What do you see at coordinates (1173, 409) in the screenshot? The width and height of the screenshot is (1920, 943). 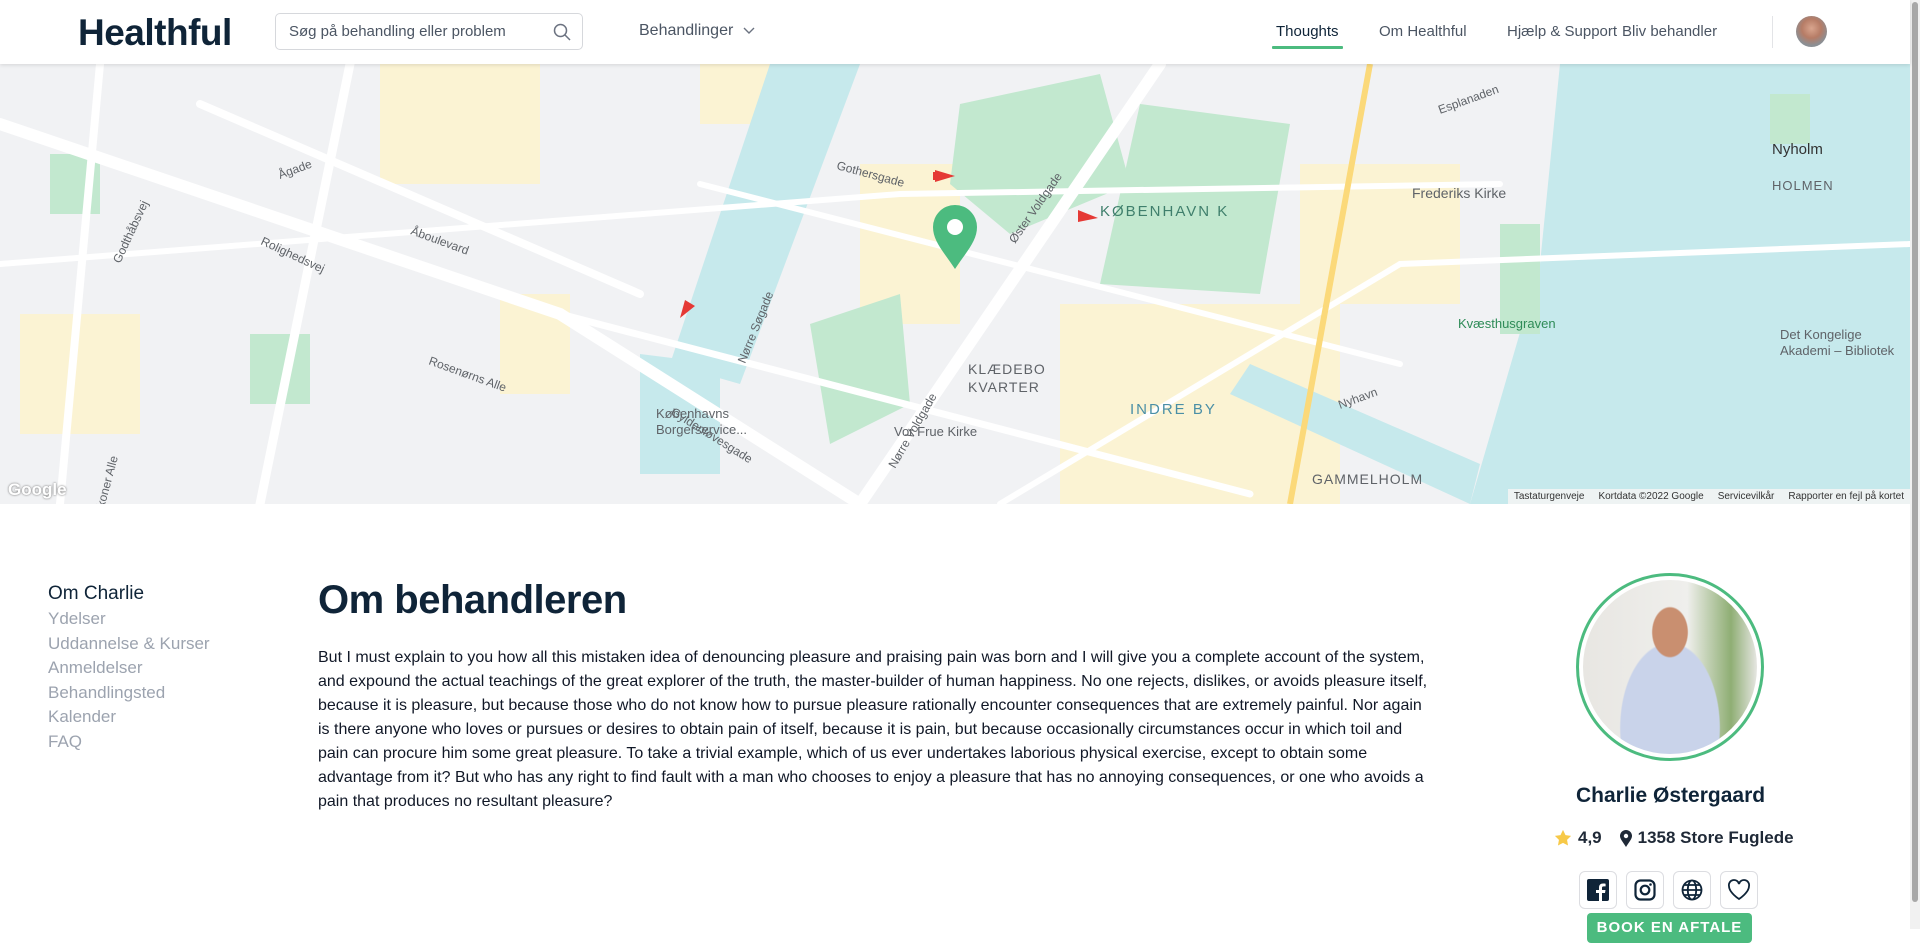 I see `svg-text: INDRE BY` at bounding box center [1173, 409].